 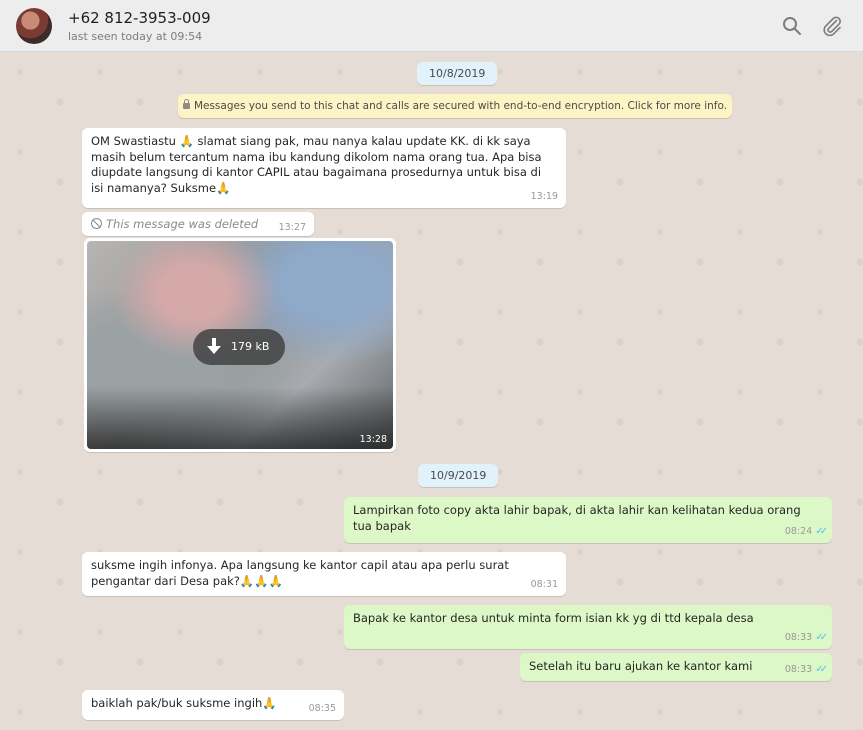 I want to click on incoming-message: baiklah pak/buk suksme ingih🙏 08:35, so click(x=213, y=705).